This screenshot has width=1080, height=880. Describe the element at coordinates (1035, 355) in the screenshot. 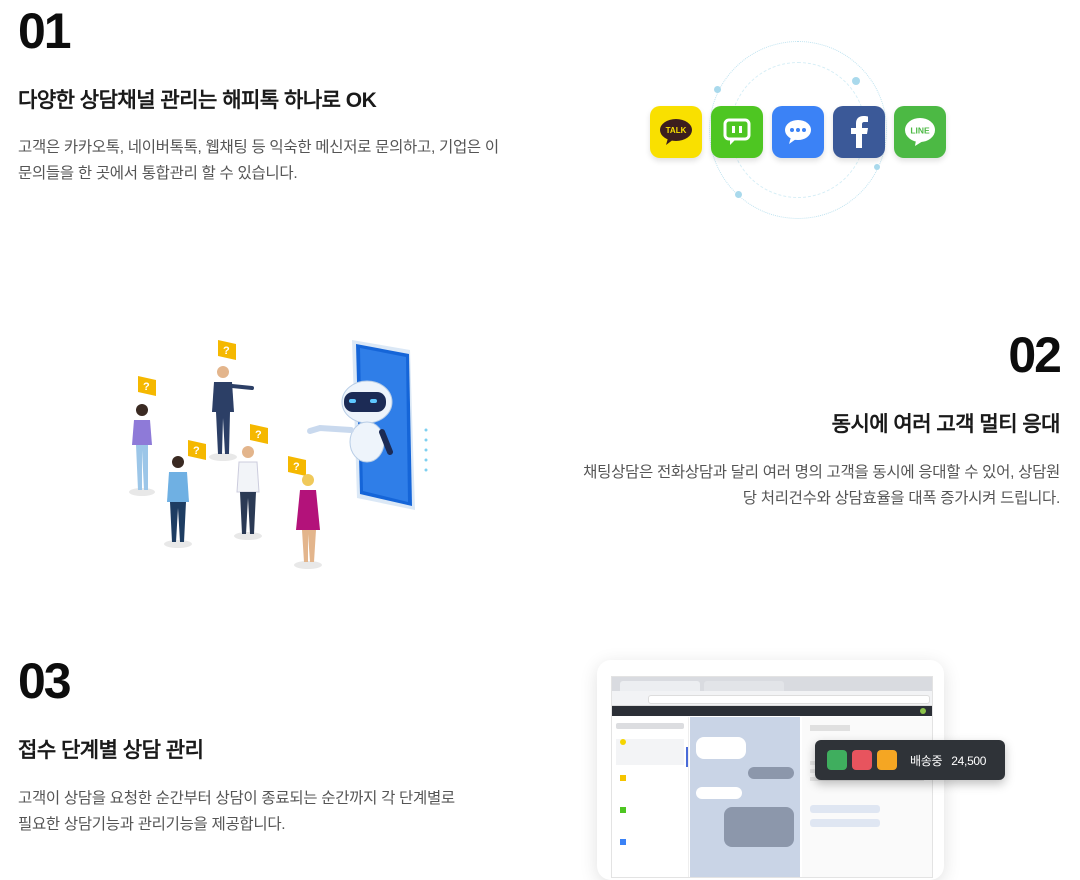

I see `section-number: 02` at that location.